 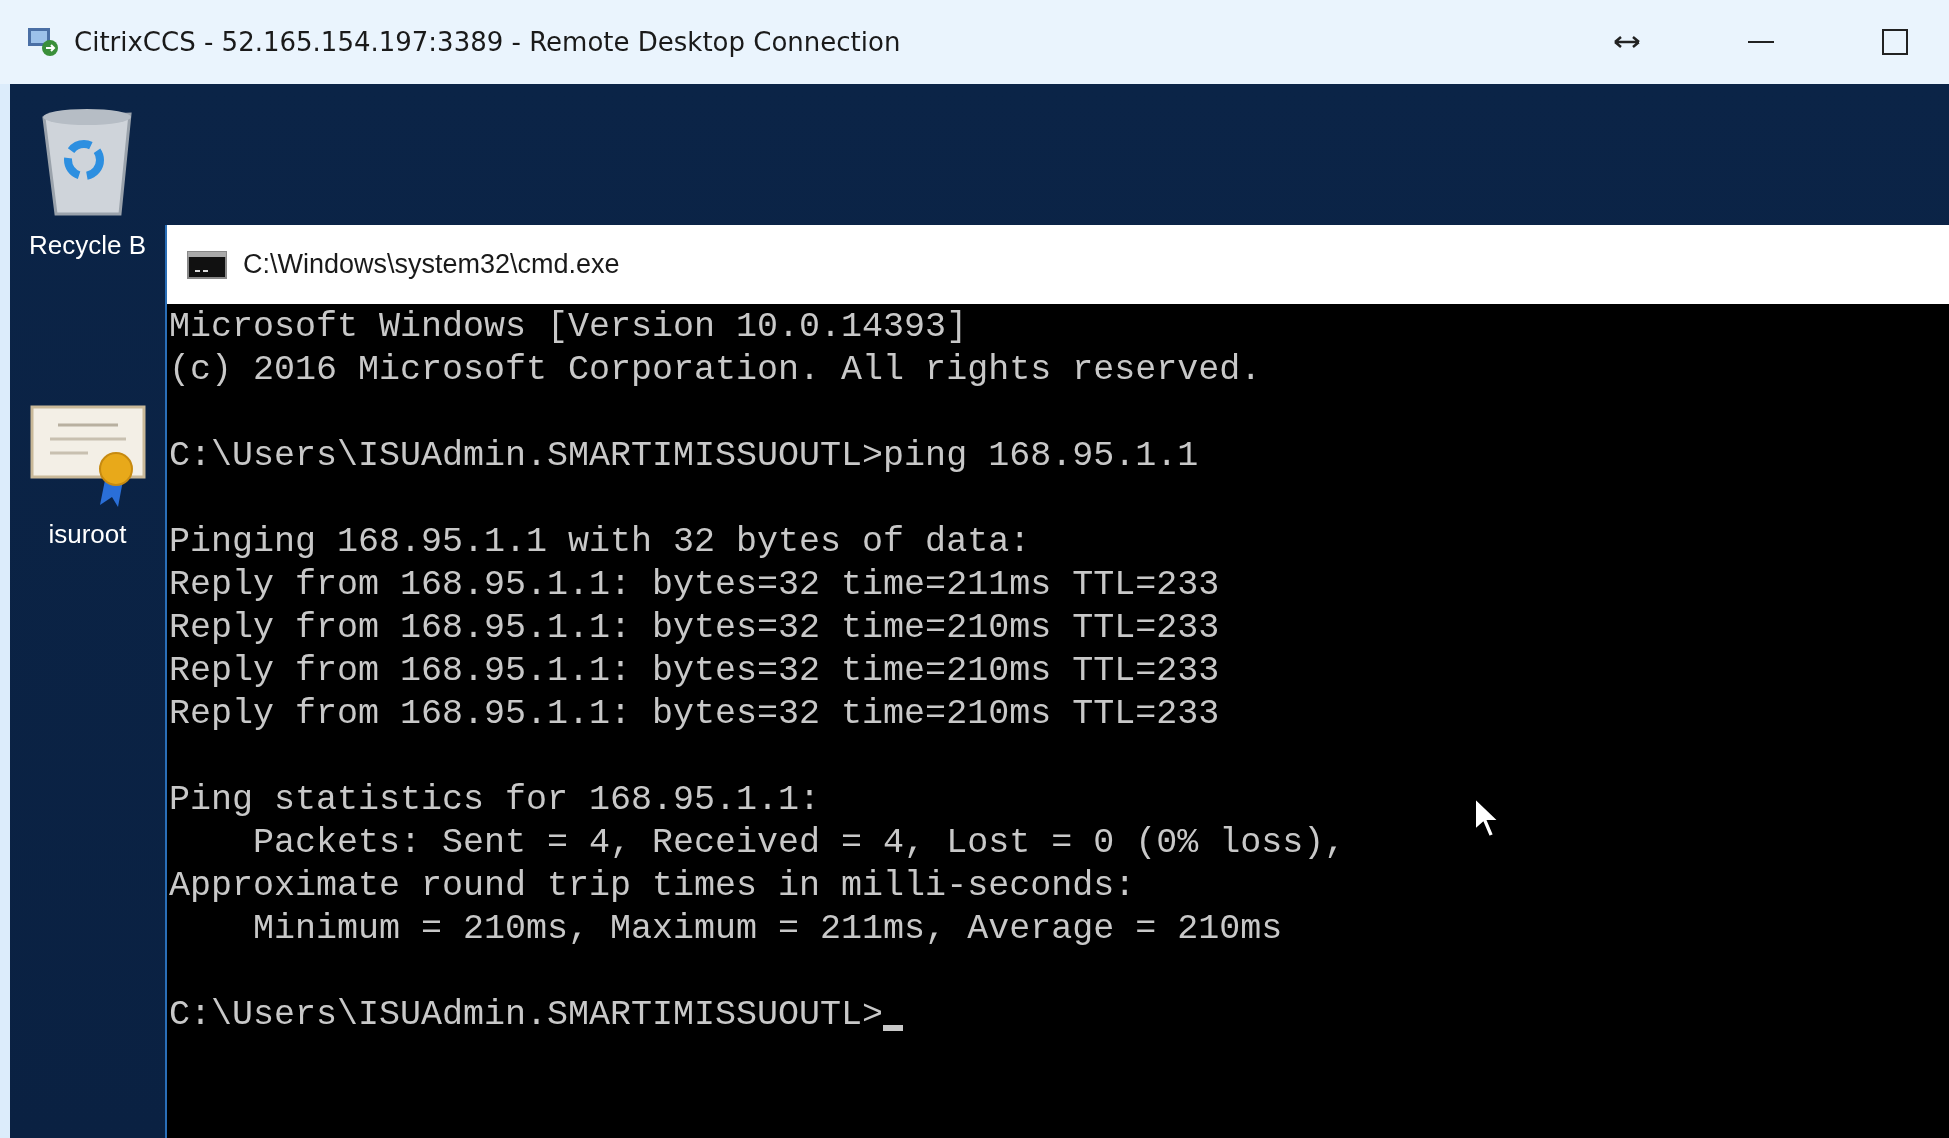 I want to click on console-line: C:\Users\ISUAdmin.SMARTIMISSUOUTL>ping 168.95.1.1, so click(x=684, y=456).